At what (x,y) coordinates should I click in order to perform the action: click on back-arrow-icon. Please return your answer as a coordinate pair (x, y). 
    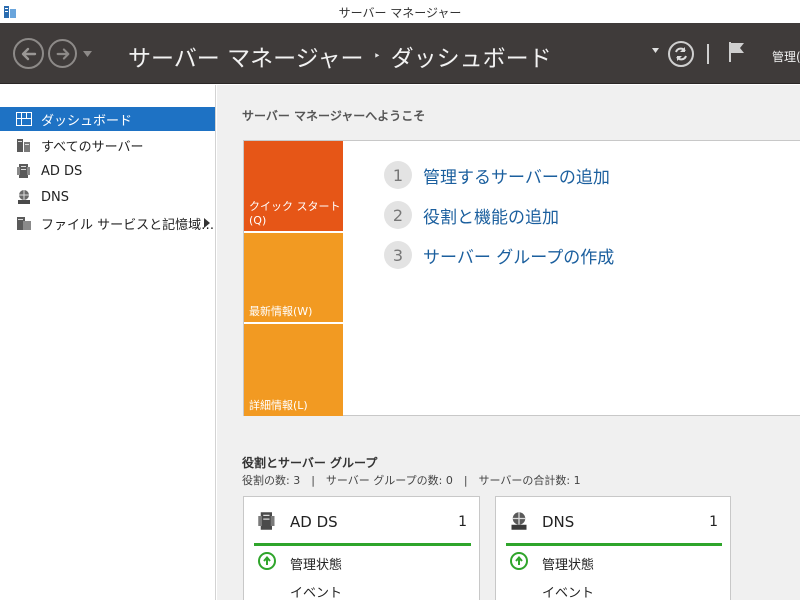
    Looking at the image, I should click on (29, 54).